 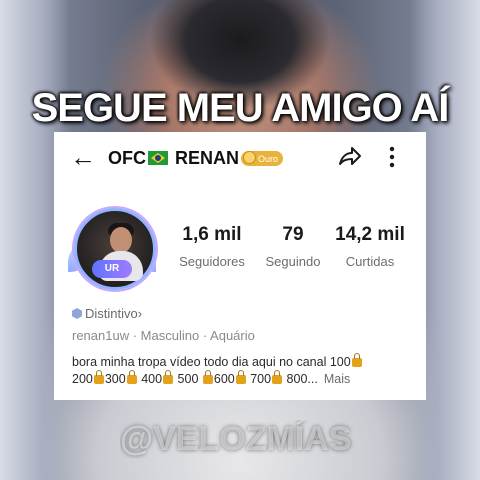 What do you see at coordinates (236, 439) in the screenshot?
I see `watermark: @VELOZMÍAS` at bounding box center [236, 439].